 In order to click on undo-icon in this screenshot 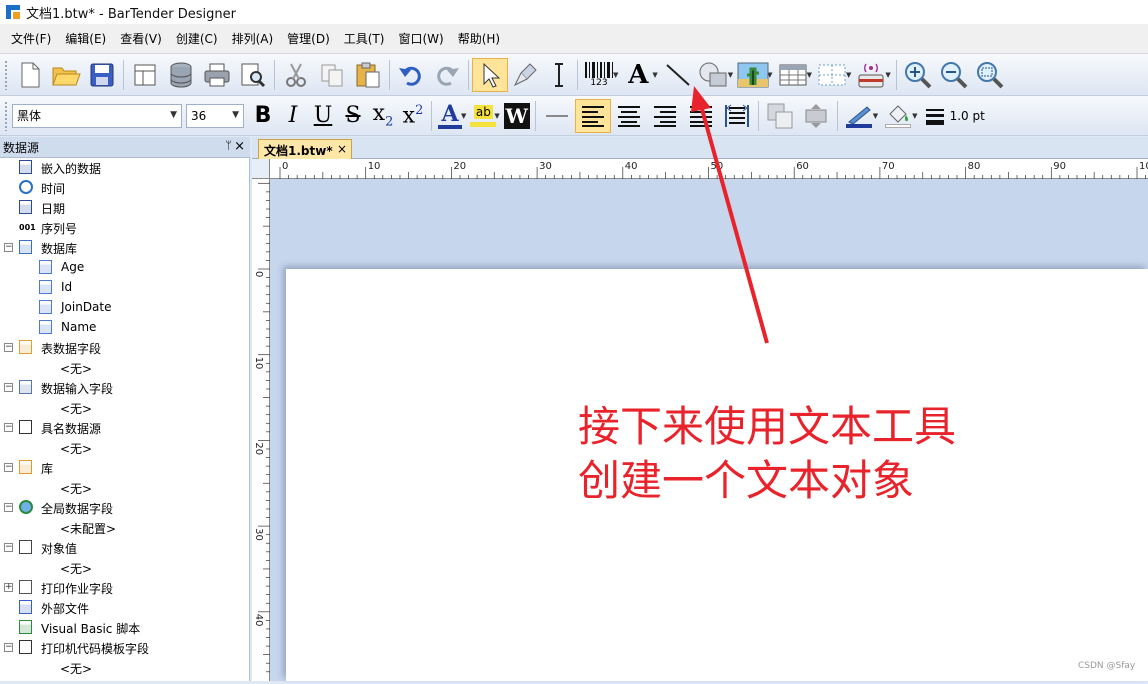, I will do `click(411, 75)`.